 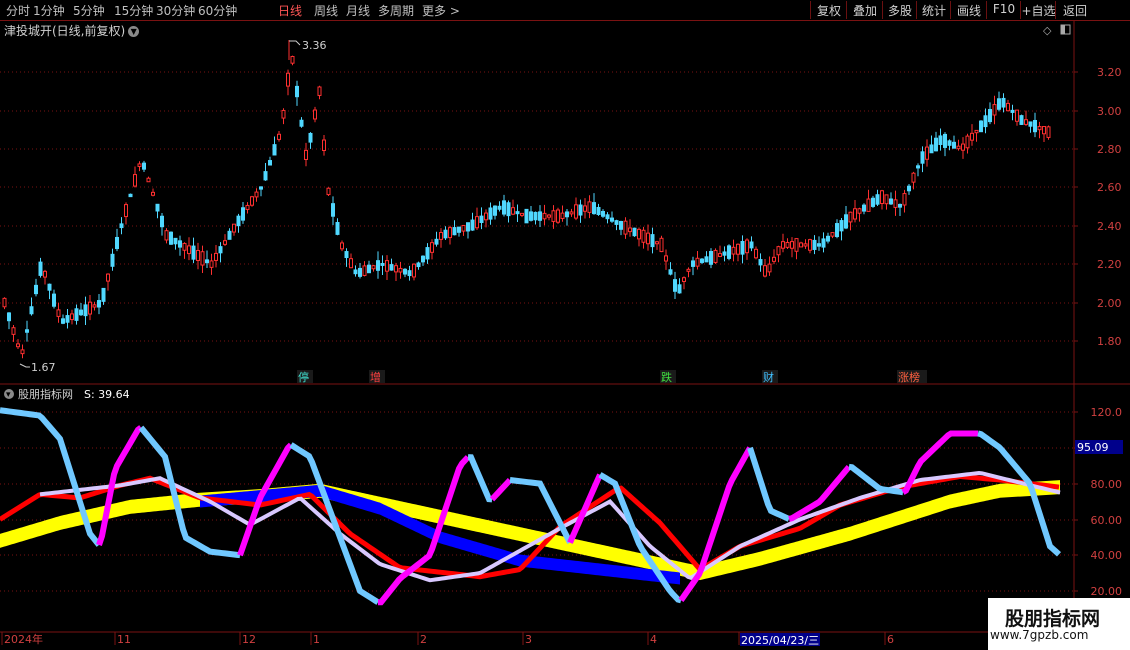 I want to click on price-label: 1.80, so click(x=1109, y=341).